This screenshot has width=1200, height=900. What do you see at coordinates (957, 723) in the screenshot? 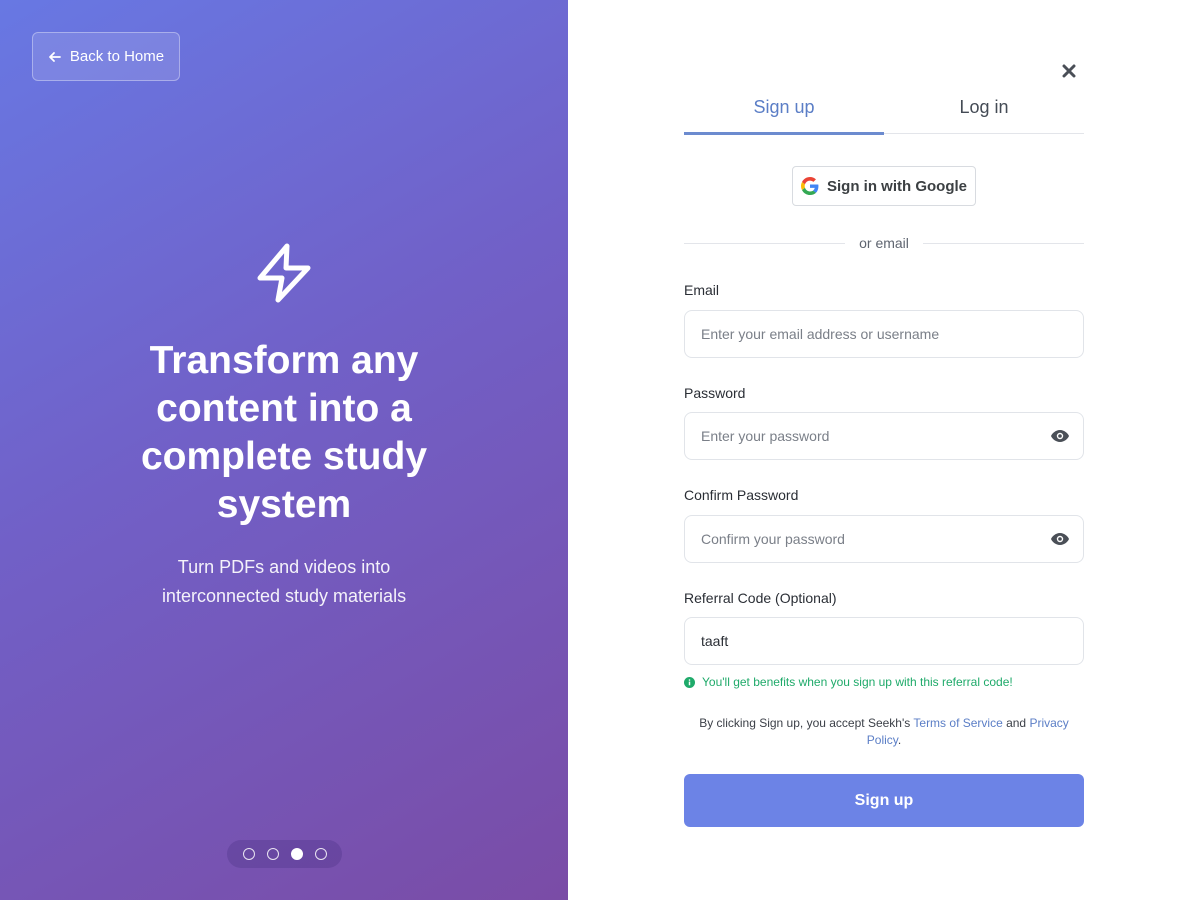
I see `terms-of-service-link: Terms of Service` at bounding box center [957, 723].